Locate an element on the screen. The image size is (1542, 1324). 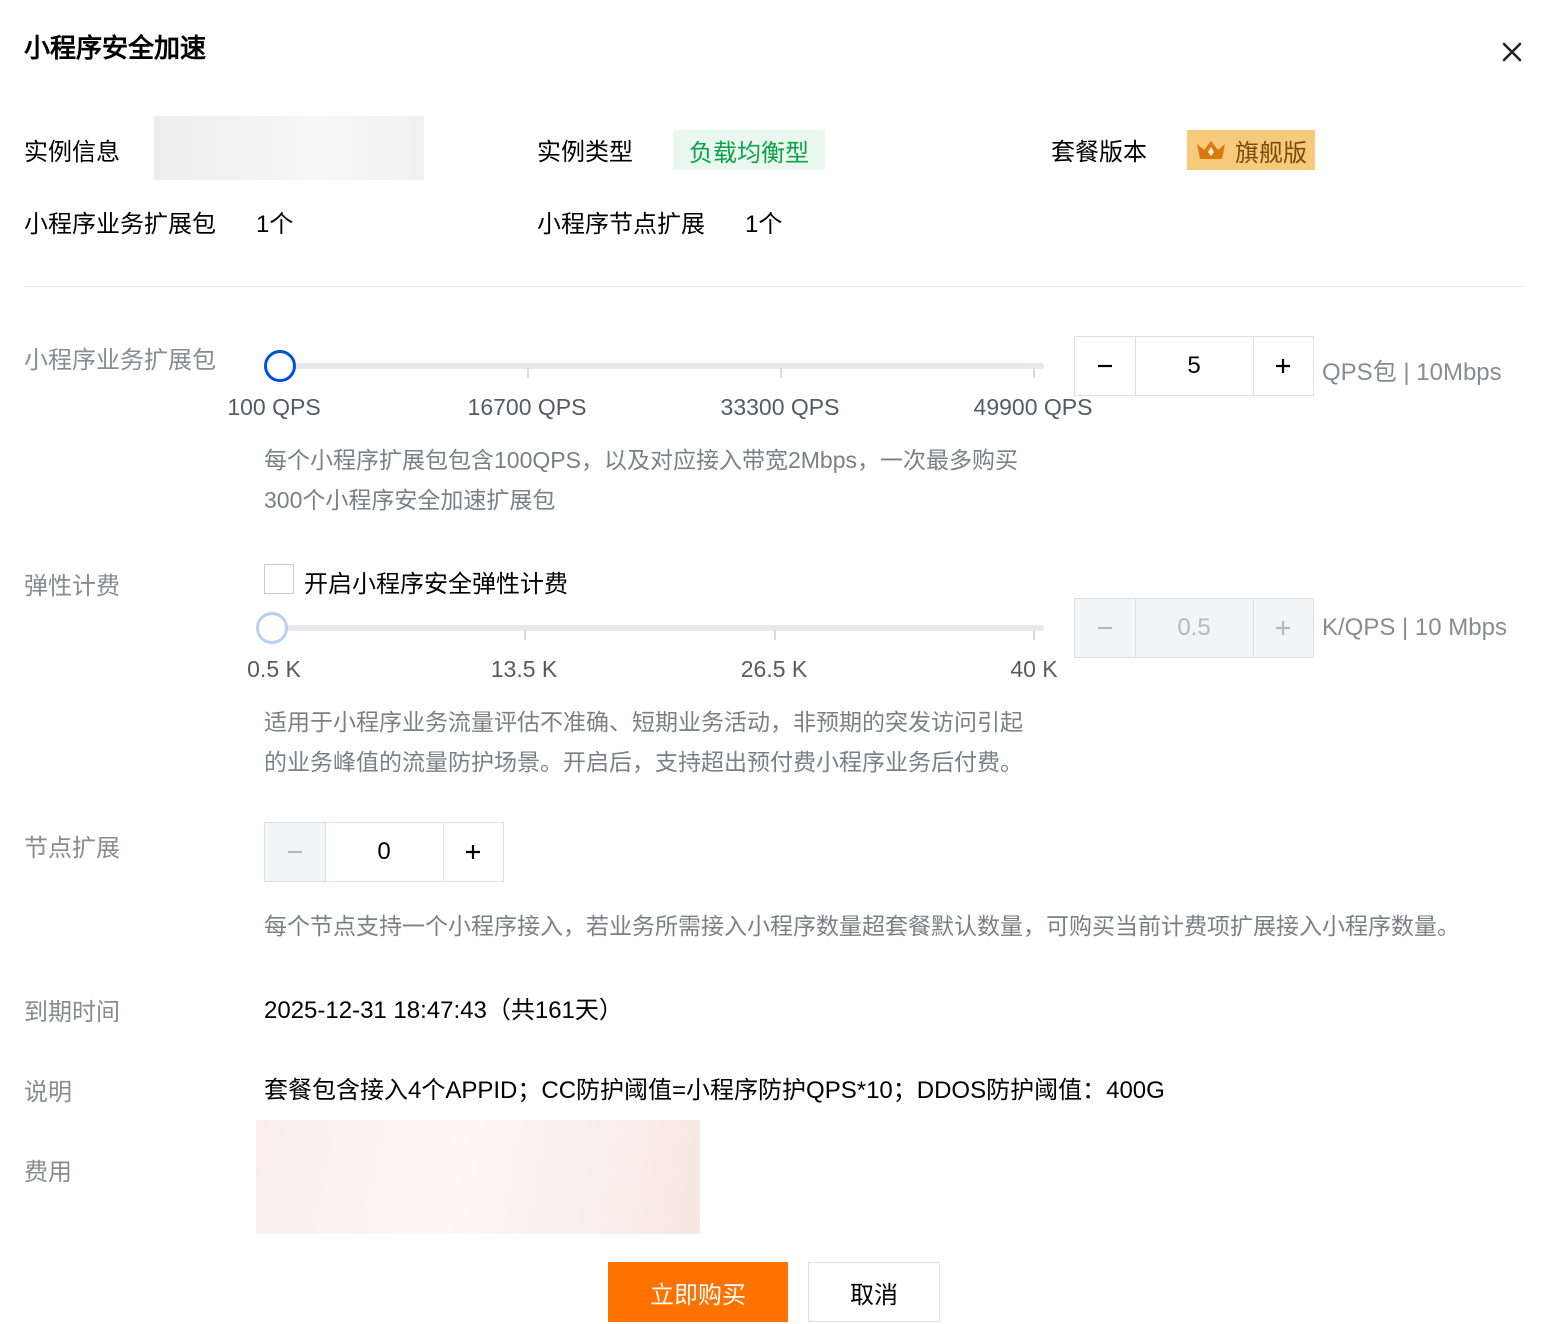
biz-pack-info-label: 小程序业务扩展包 is located at coordinates (120, 224).